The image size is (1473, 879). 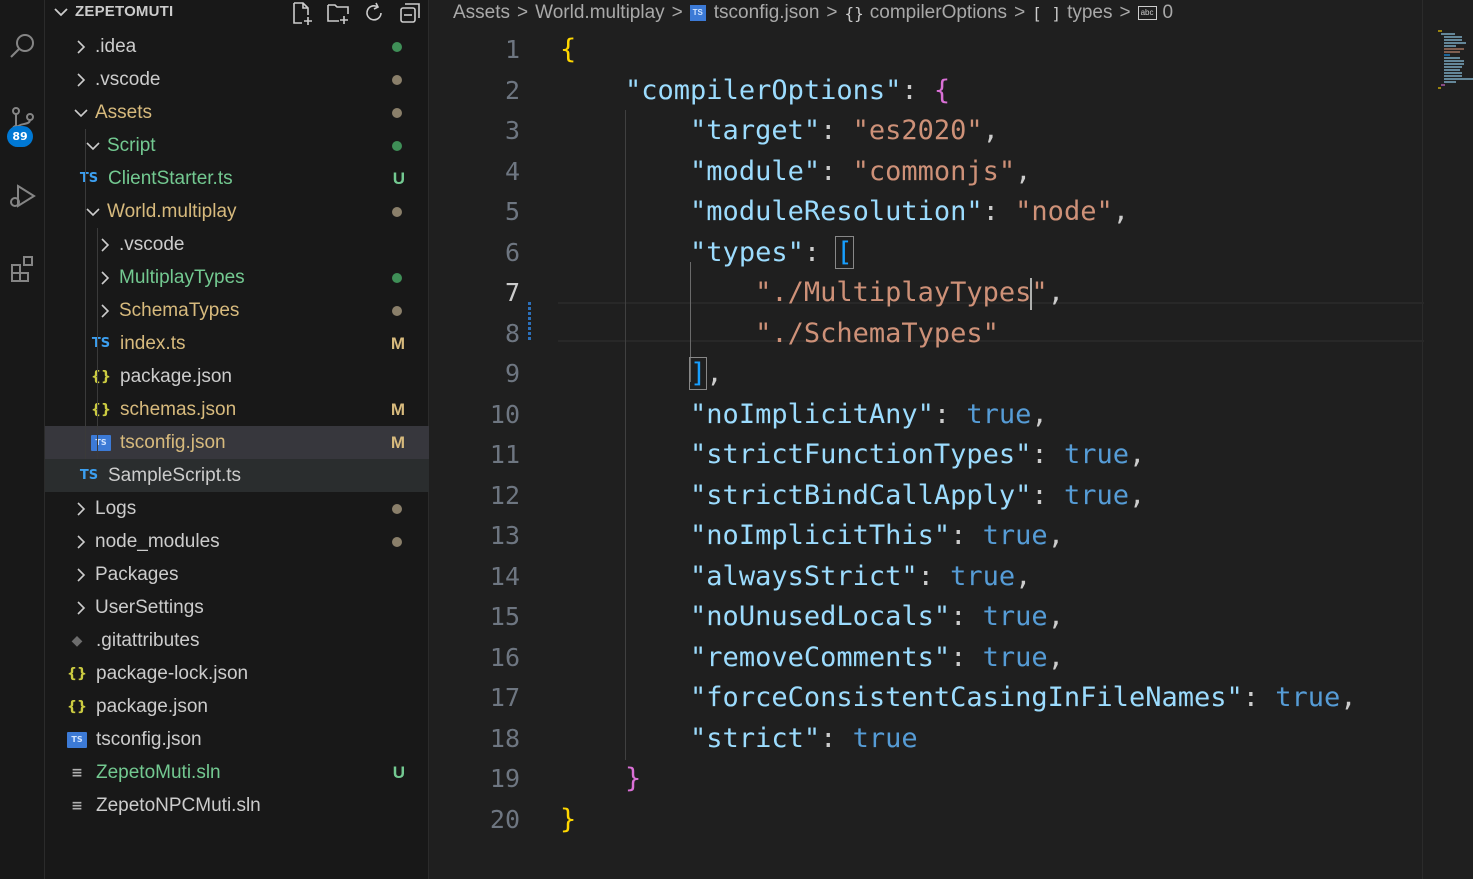 I want to click on code-text: "./SchemaTypes", so click(x=779, y=334).